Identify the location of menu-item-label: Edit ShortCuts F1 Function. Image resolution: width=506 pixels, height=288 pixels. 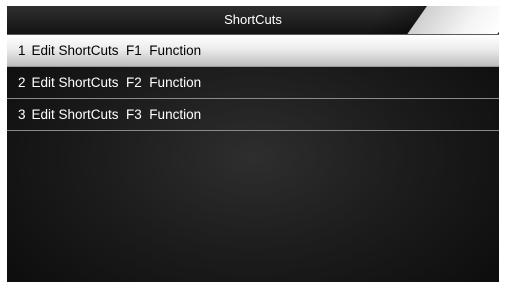
(116, 50).